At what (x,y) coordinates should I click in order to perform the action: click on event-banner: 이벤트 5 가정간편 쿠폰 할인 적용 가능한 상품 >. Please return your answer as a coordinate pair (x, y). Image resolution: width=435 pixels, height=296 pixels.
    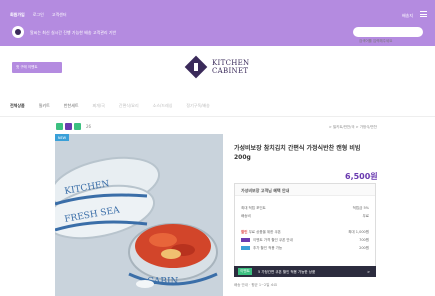
    Looking at the image, I should click on (305, 271).